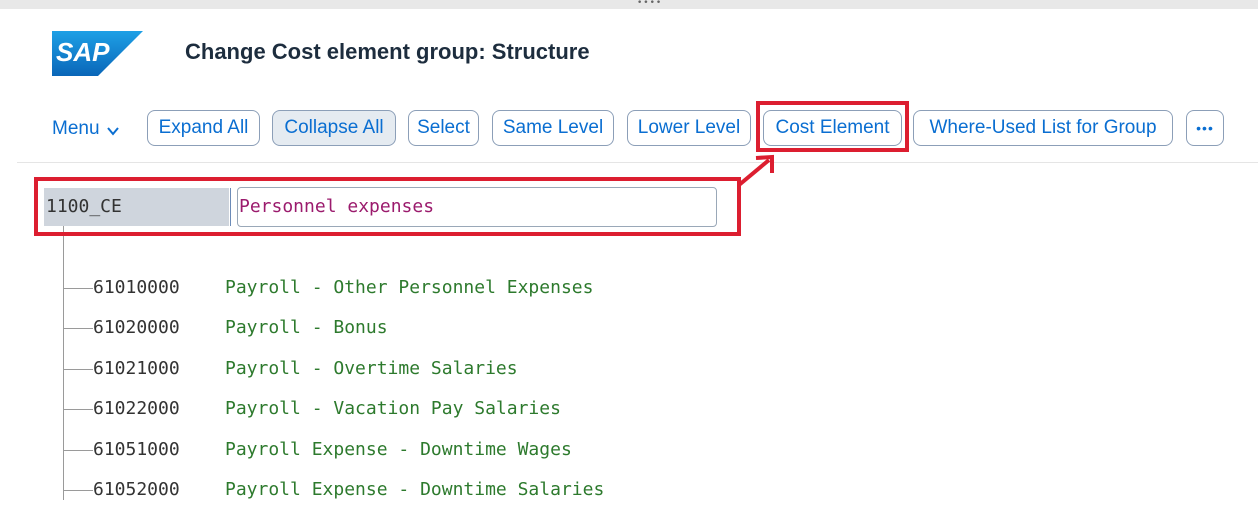 This screenshot has height=510, width=1258. Describe the element at coordinates (83, 52) in the screenshot. I see `sap-logo-text: SAP` at that location.